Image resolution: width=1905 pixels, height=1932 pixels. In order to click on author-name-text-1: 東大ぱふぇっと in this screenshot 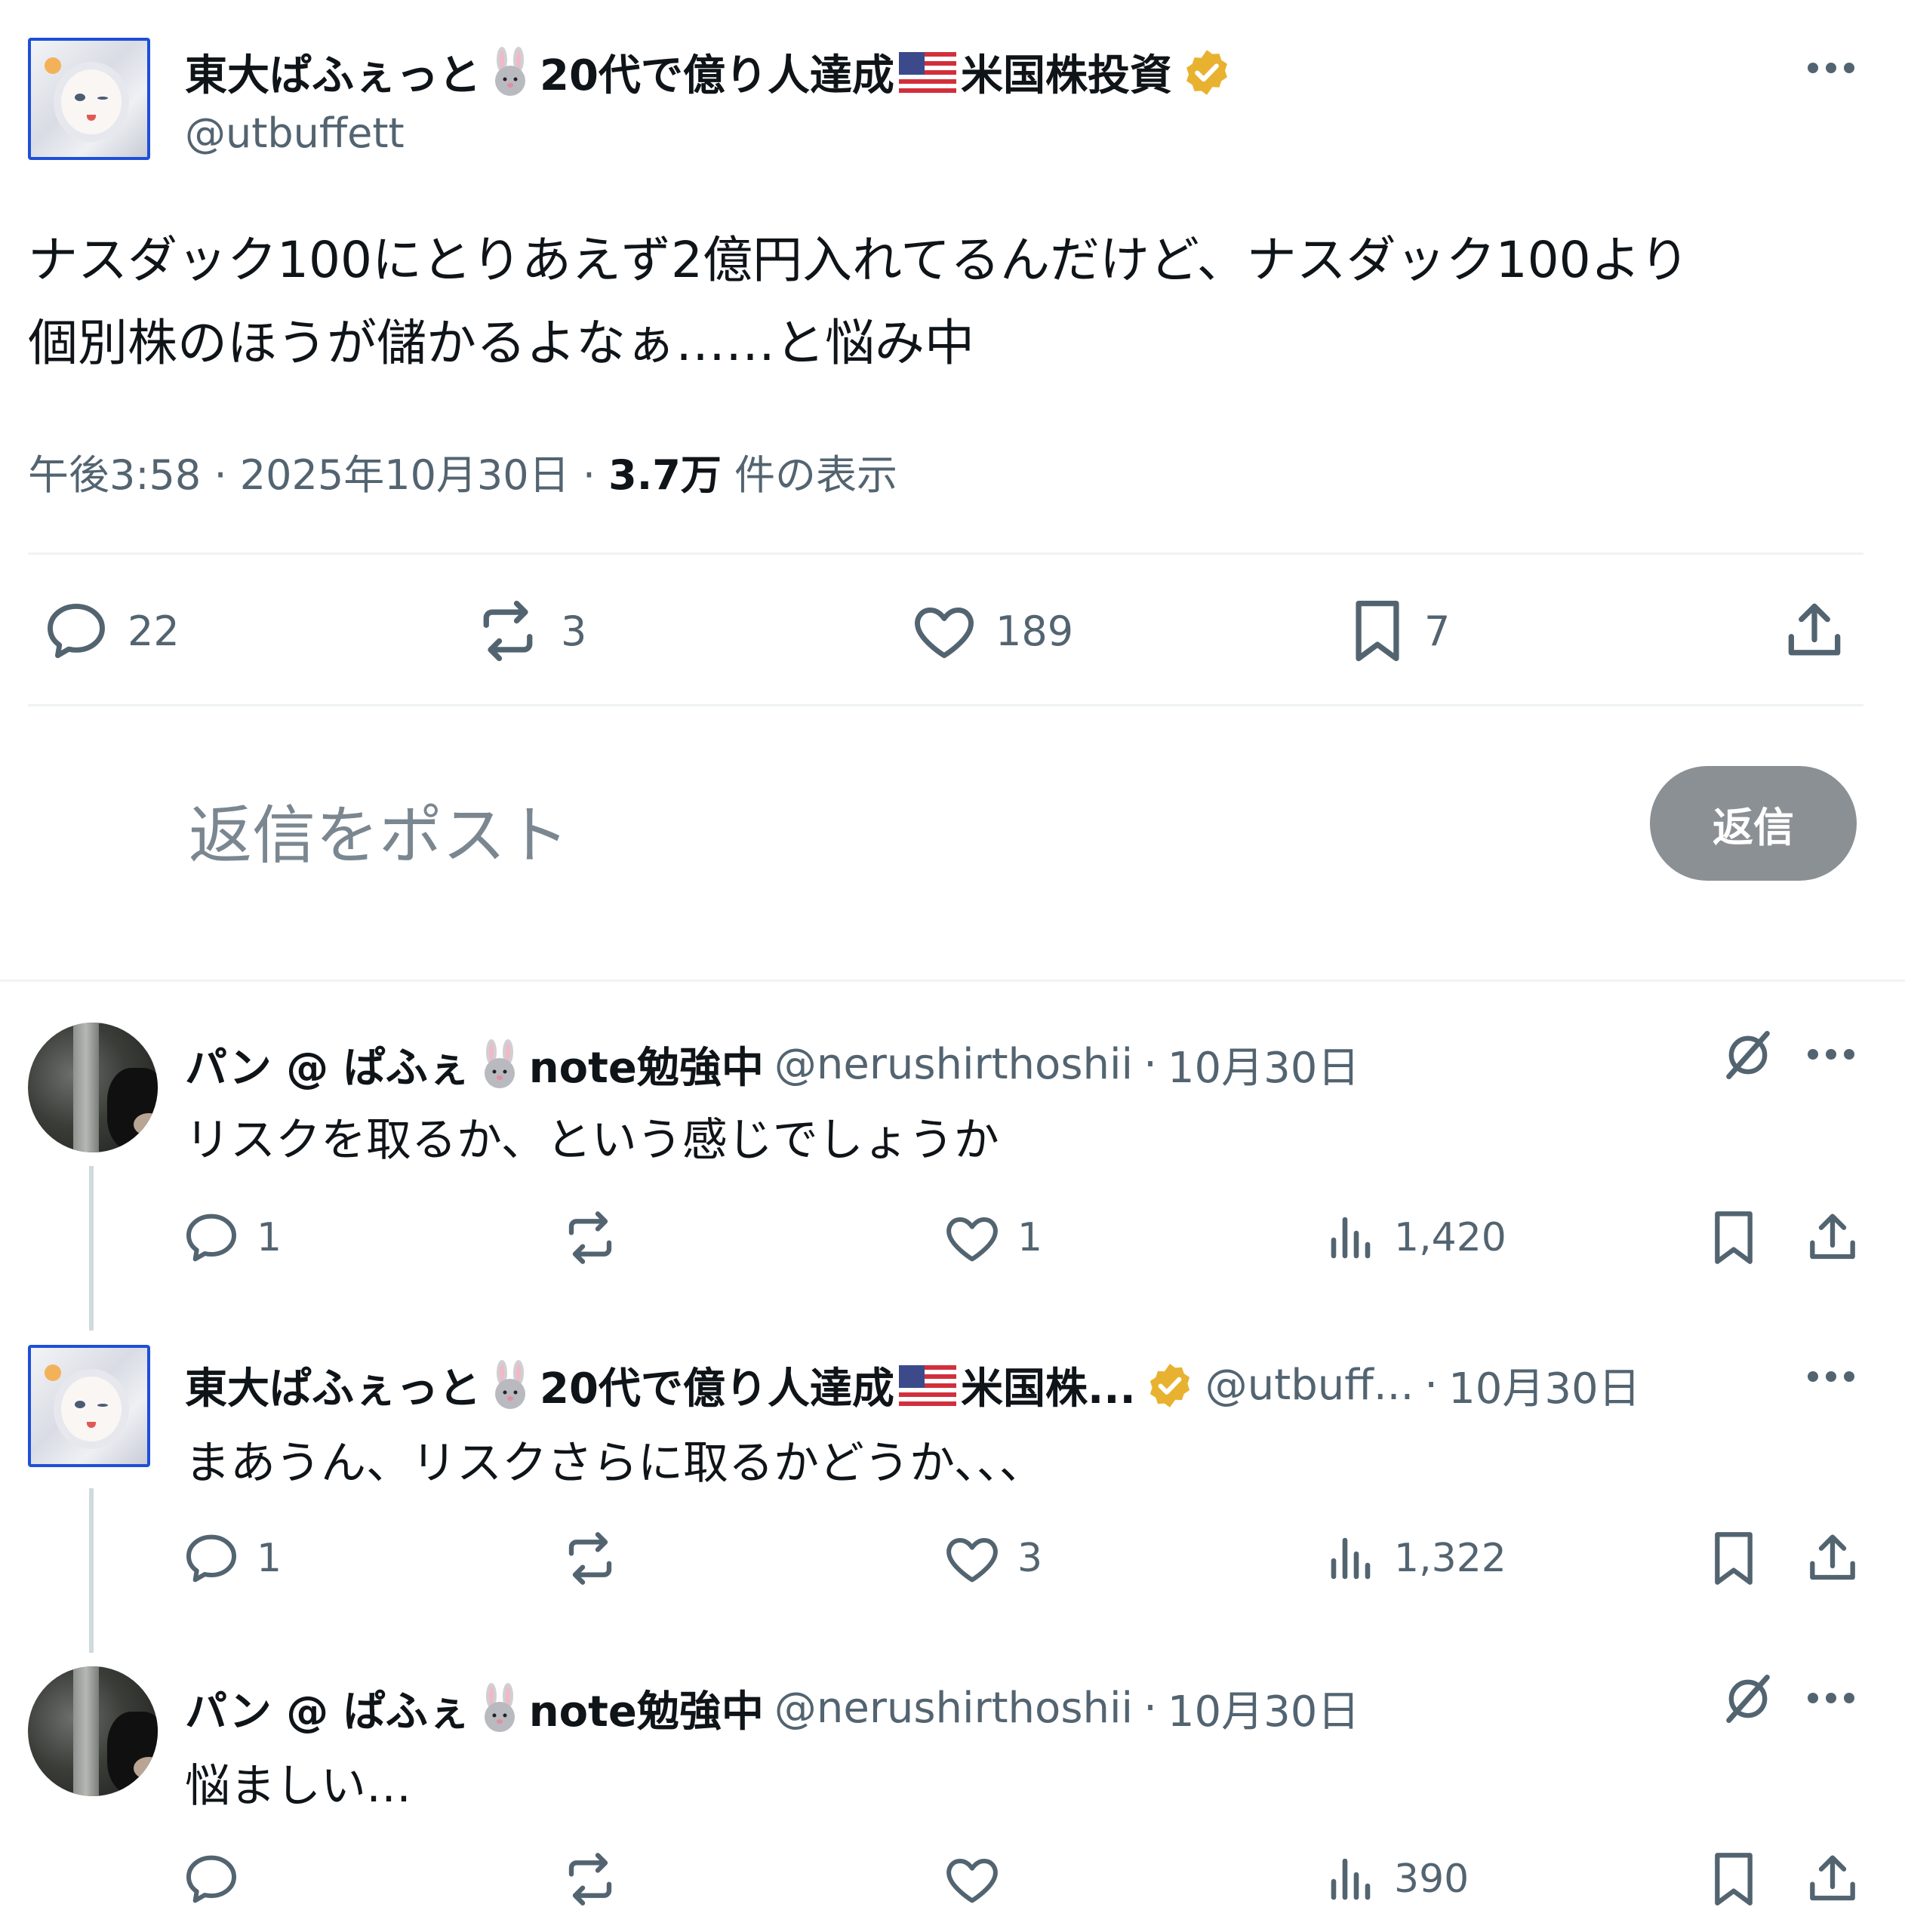, I will do `click(333, 75)`.